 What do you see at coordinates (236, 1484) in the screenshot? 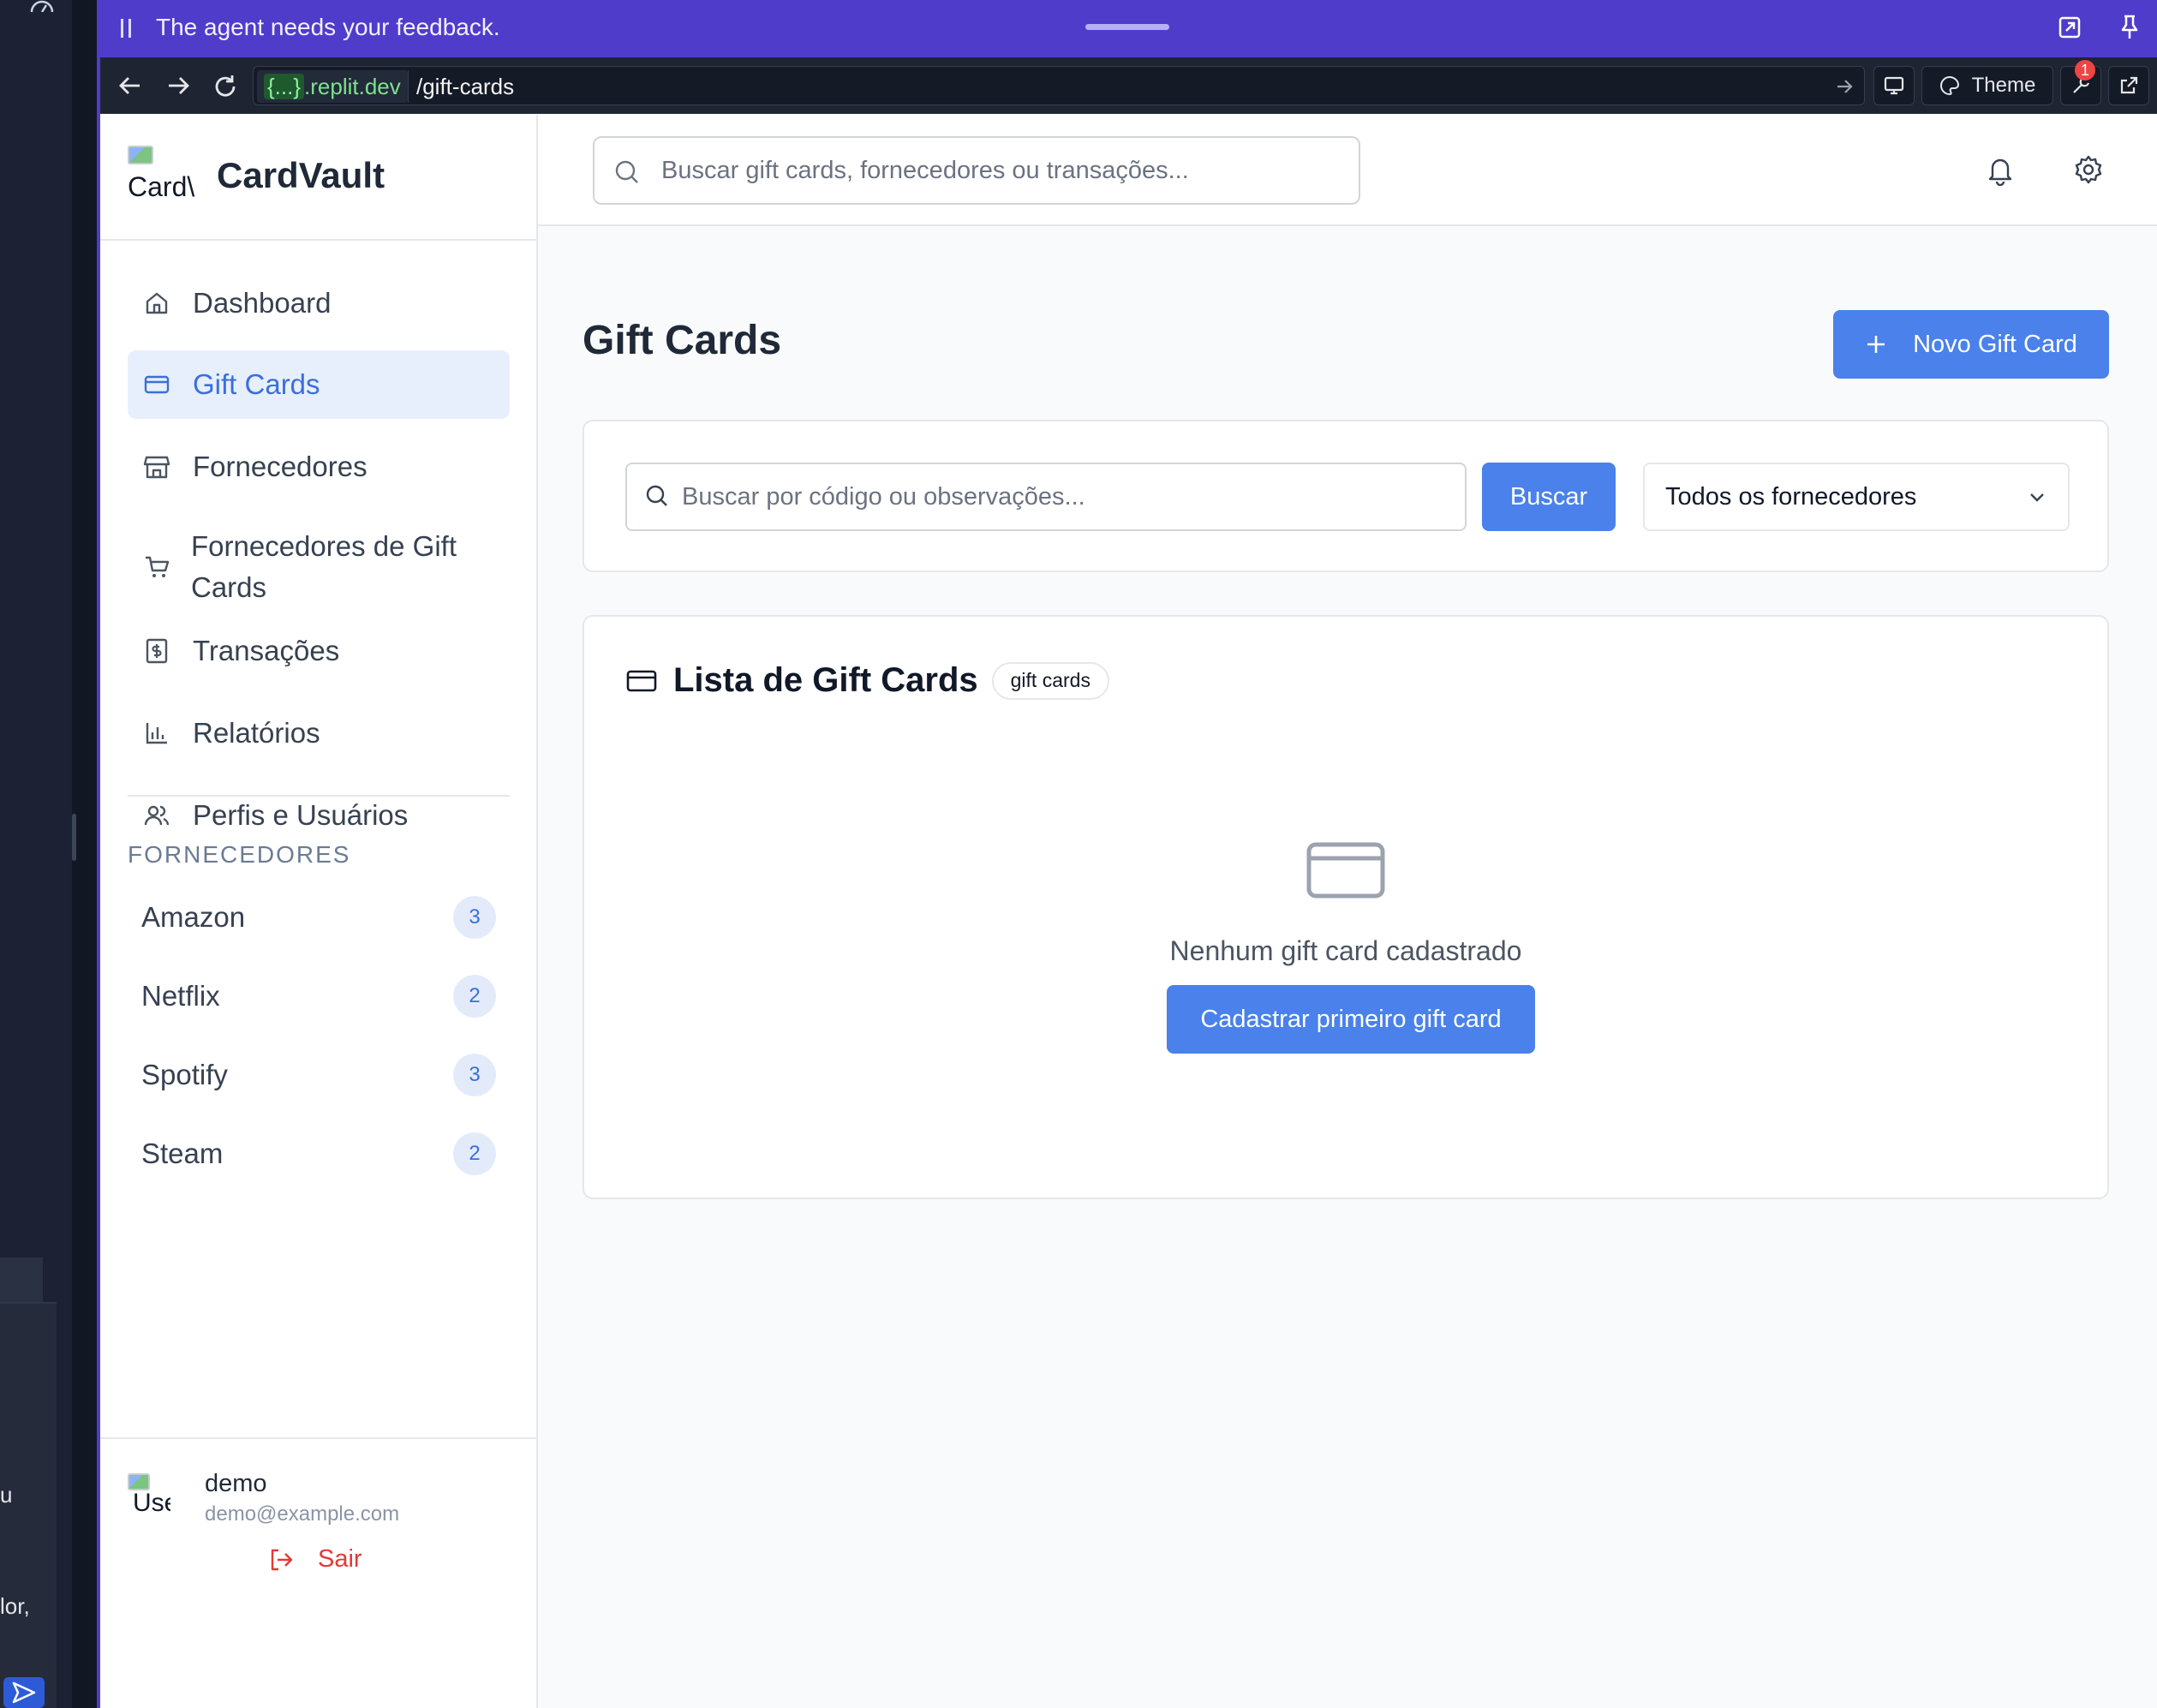
I see `user-name: demo` at bounding box center [236, 1484].